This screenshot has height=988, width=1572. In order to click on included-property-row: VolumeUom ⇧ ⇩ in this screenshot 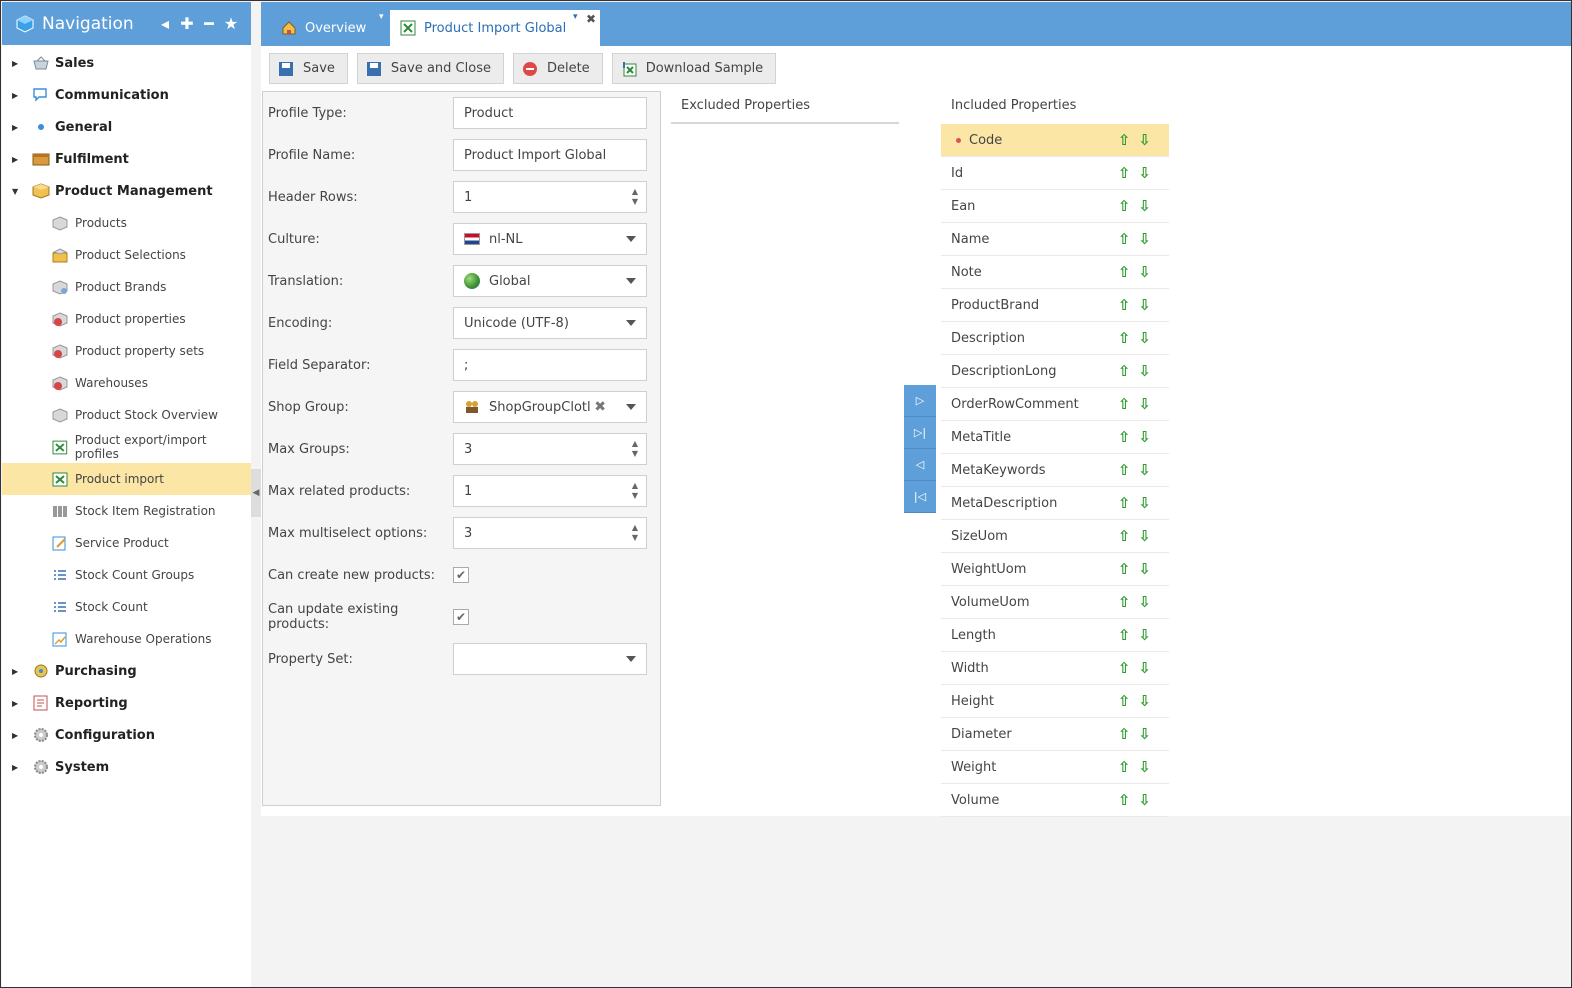, I will do `click(1055, 602)`.